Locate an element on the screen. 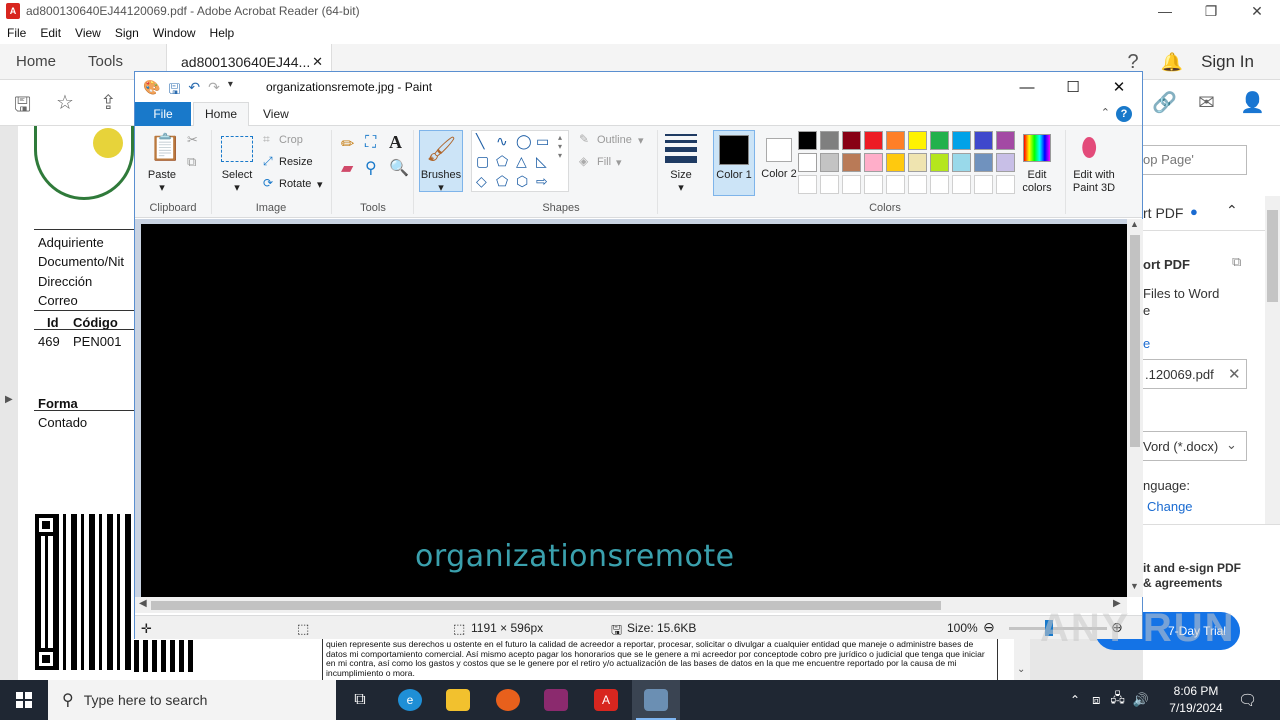 This screenshot has height=720, width=1280. redo-icon: ↷ is located at coordinates (214, 91).